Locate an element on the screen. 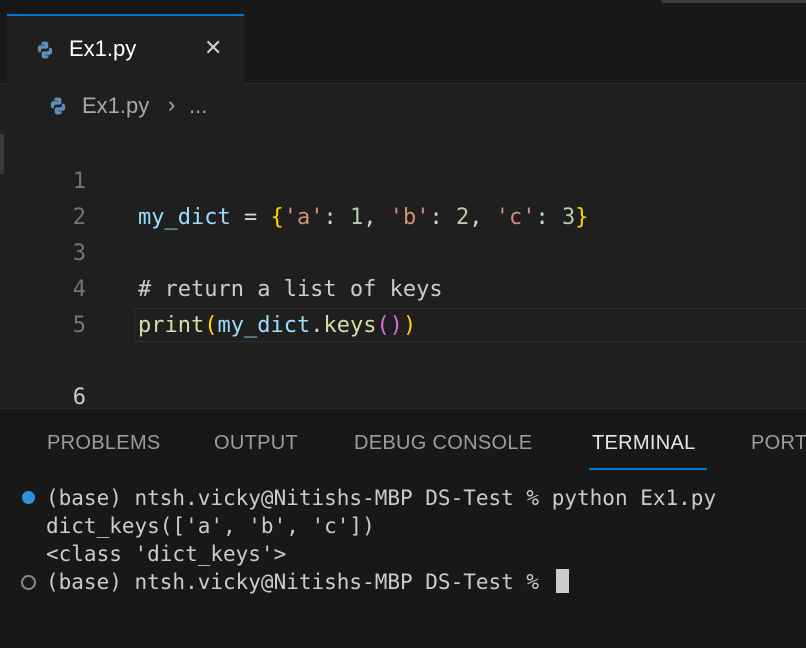  tab-problems: PROBLEMS is located at coordinates (104, 443).